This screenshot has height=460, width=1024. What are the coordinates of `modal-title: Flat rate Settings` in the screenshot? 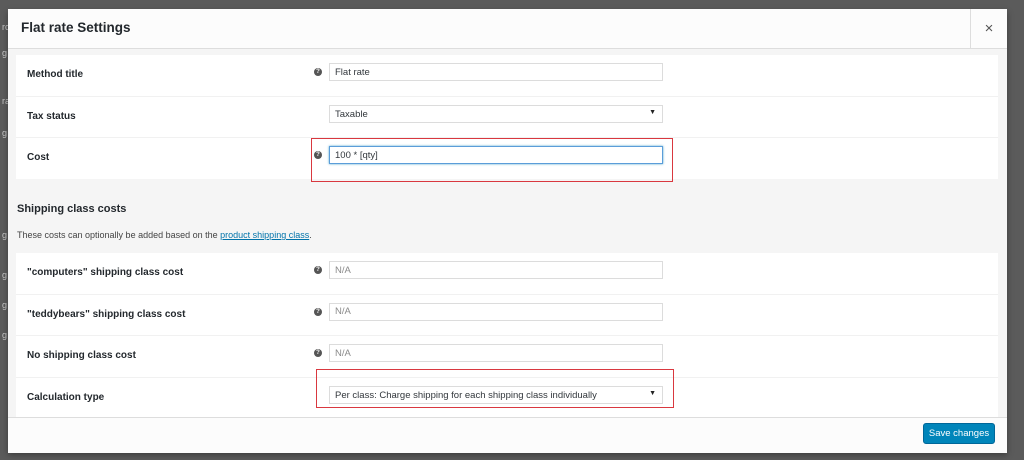 It's located at (76, 27).